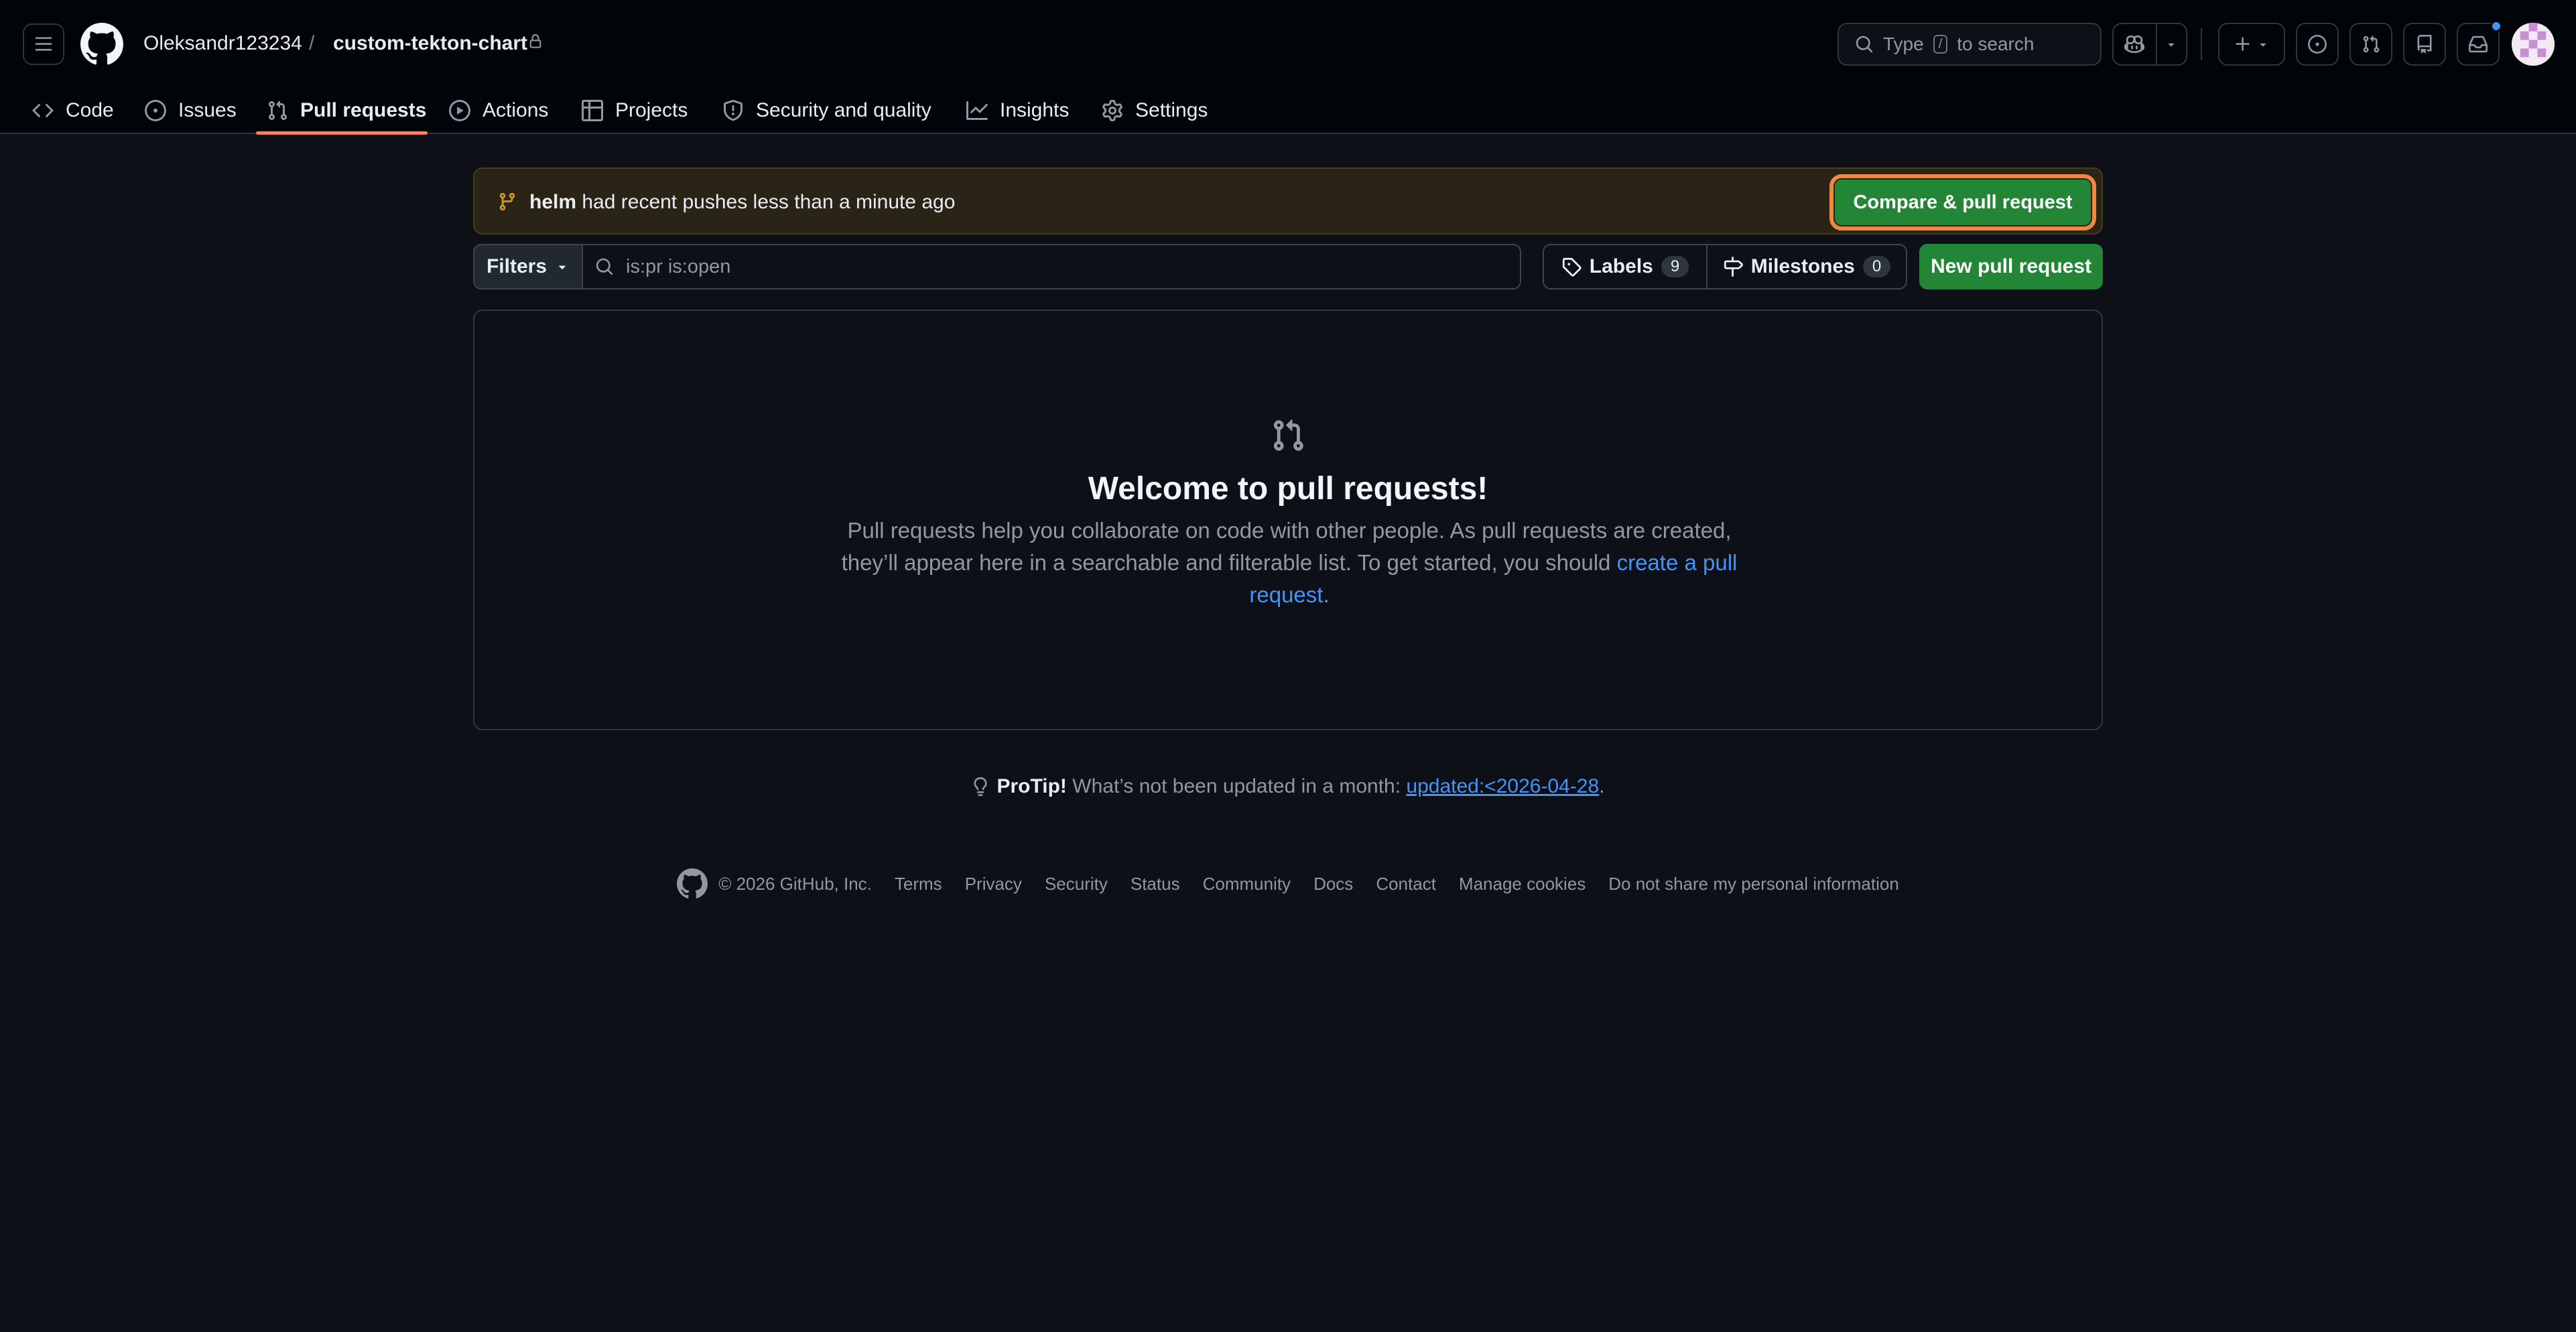 This screenshot has width=2576, height=1332. Describe the element at coordinates (517, 266) in the screenshot. I see `filters-label: Filters` at that location.